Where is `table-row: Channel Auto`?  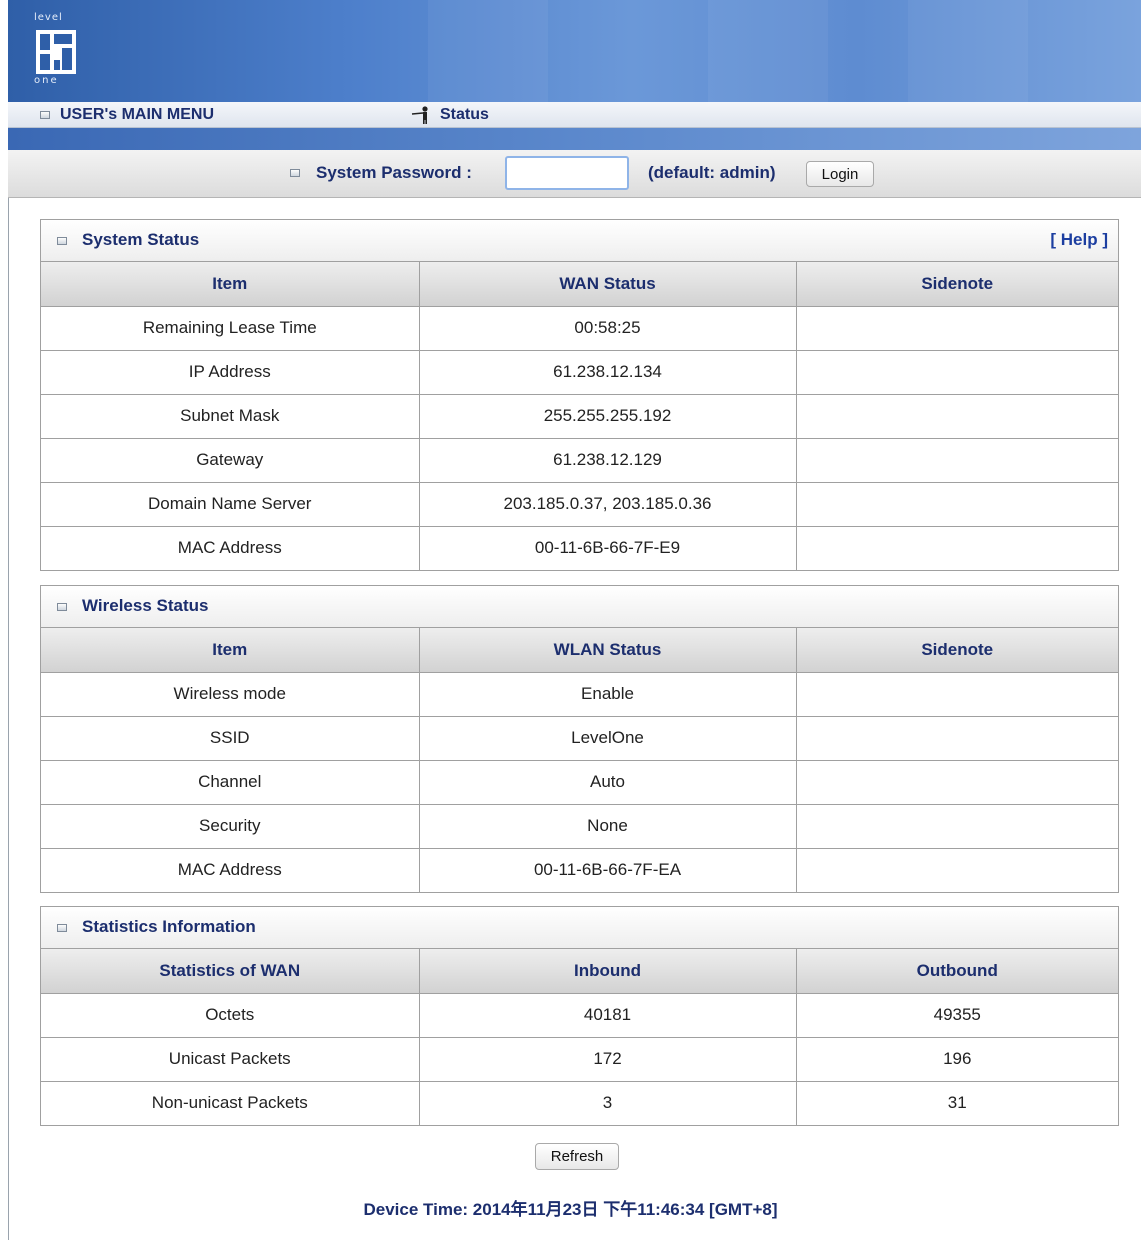 table-row: Channel Auto is located at coordinates (579, 782).